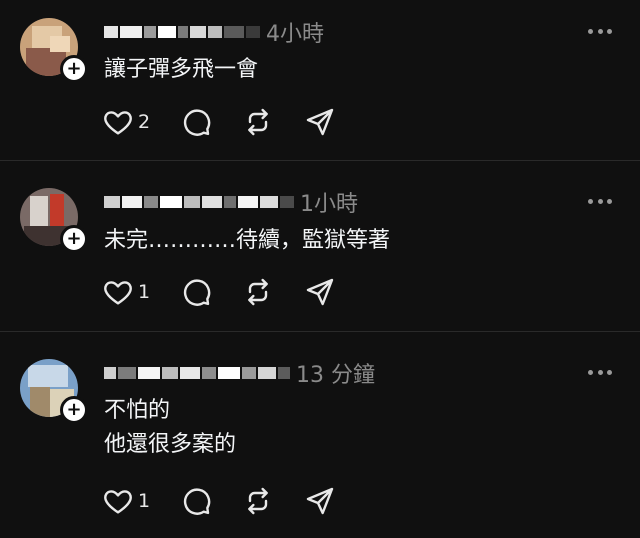  I want to click on reply-text-line: 未完…………待續，監獄等著, so click(247, 240).